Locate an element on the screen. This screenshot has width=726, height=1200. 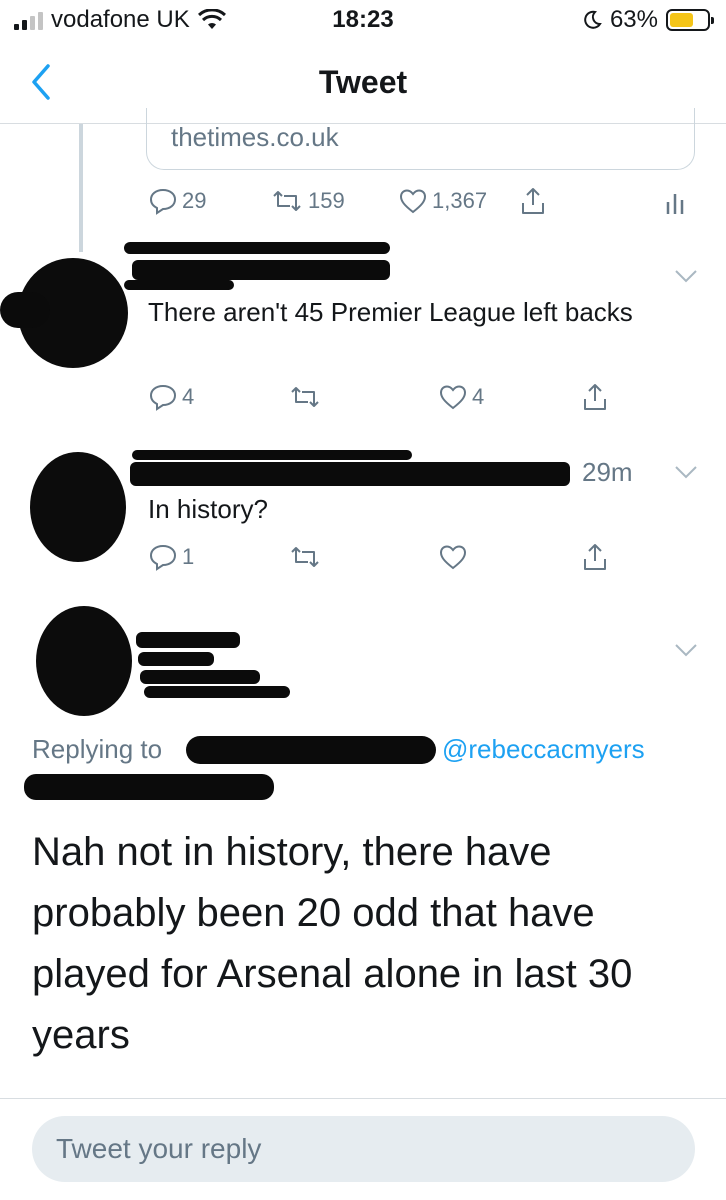
battery-info: 63% is located at coordinates (648, 20).